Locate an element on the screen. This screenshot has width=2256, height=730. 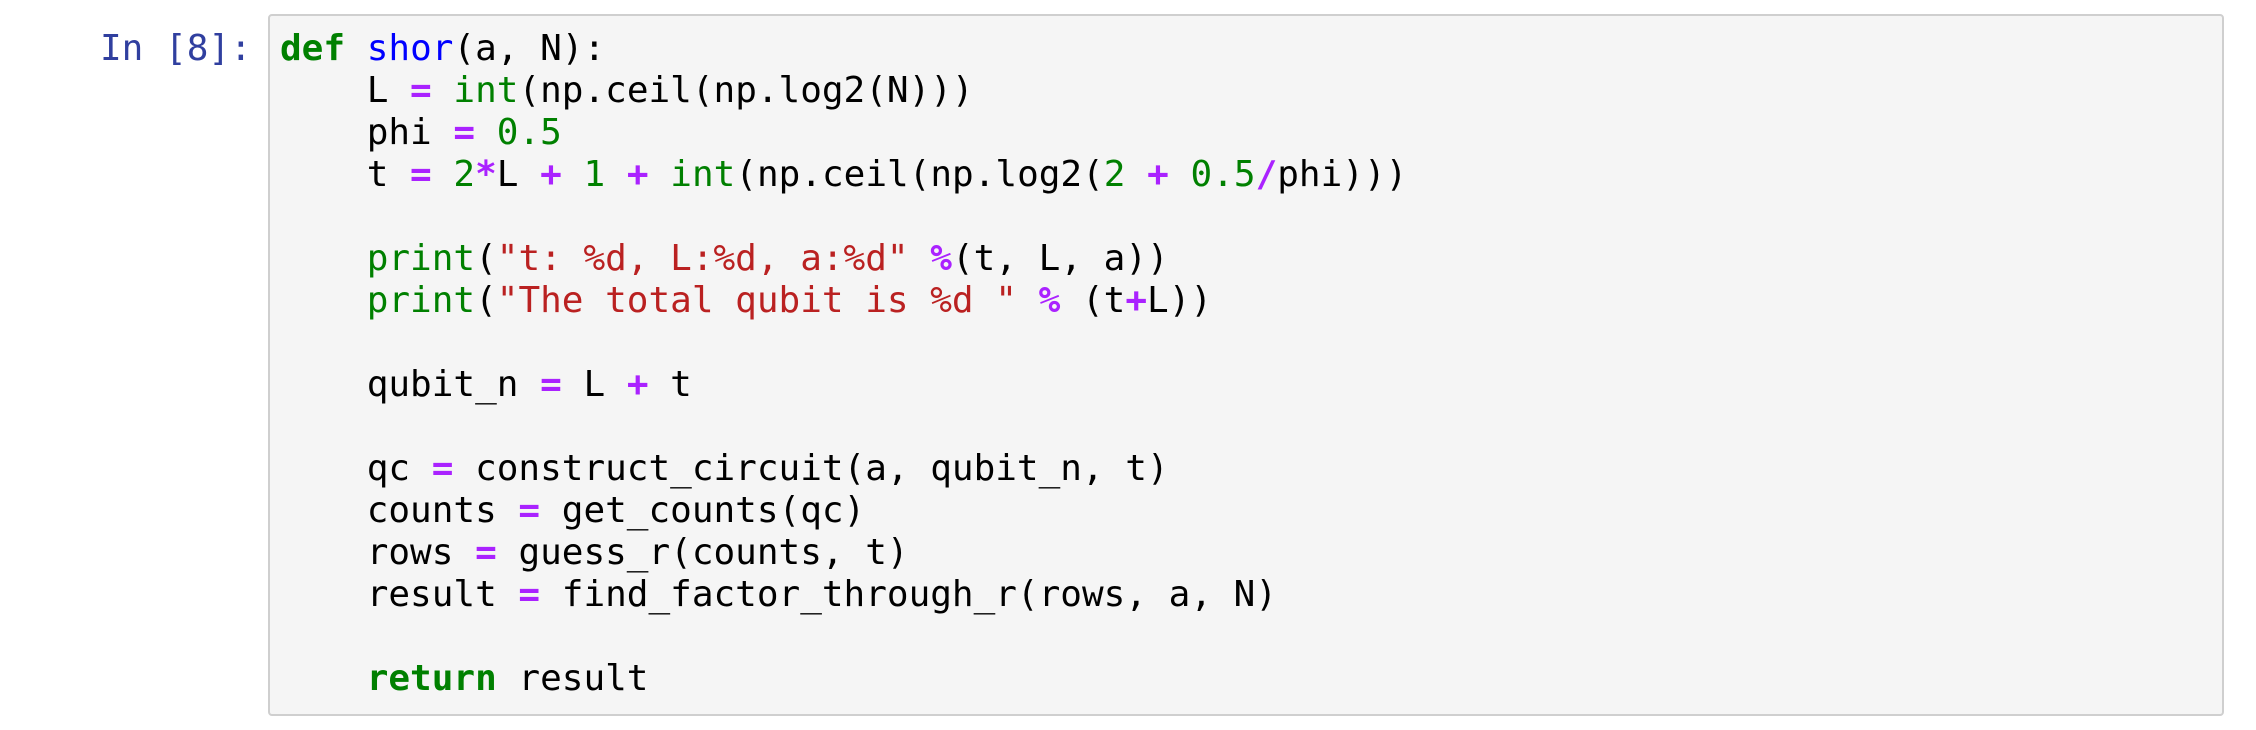
code-token: qc is located at coordinates (356, 468).